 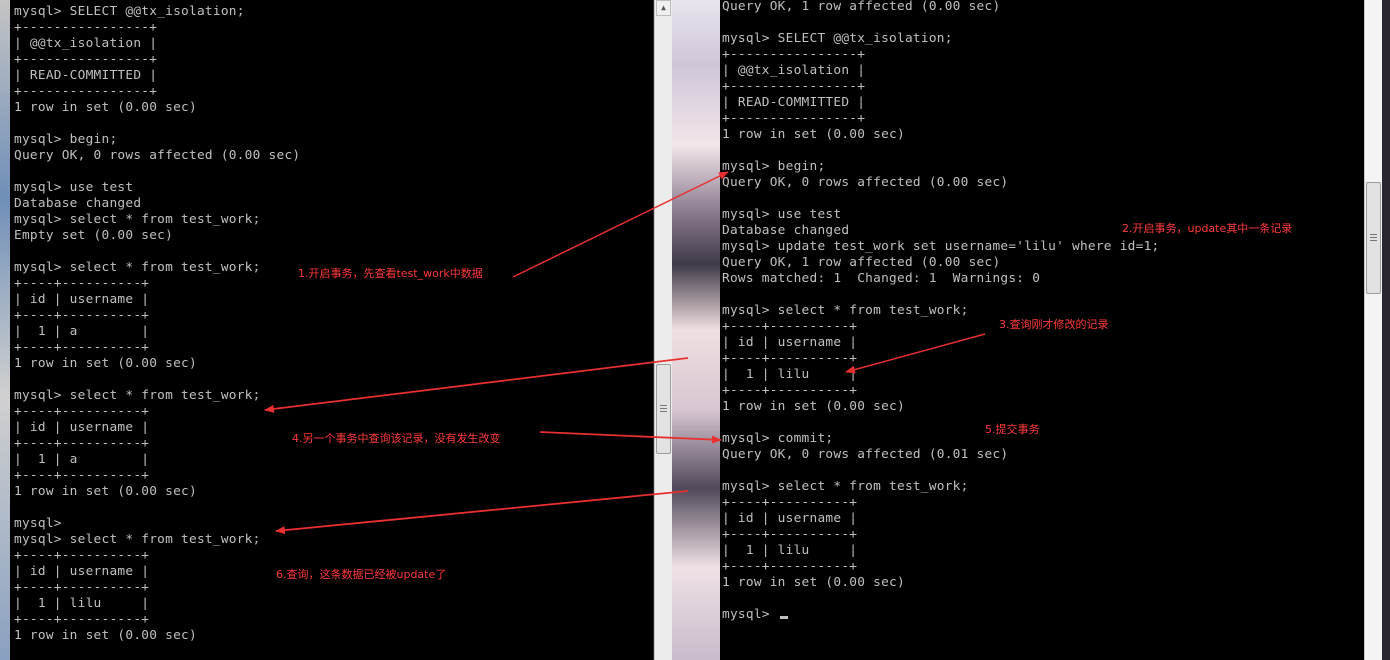 I want to click on arrow-step4-line2, so click(x=630, y=437).